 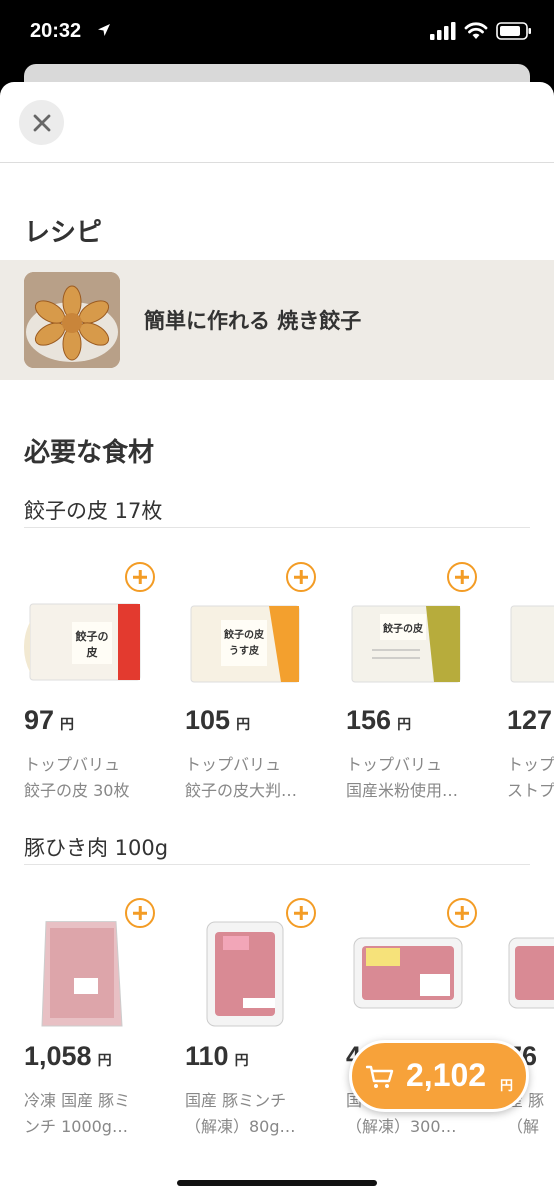 I want to click on status-bar: 20:32, so click(x=277, y=34).